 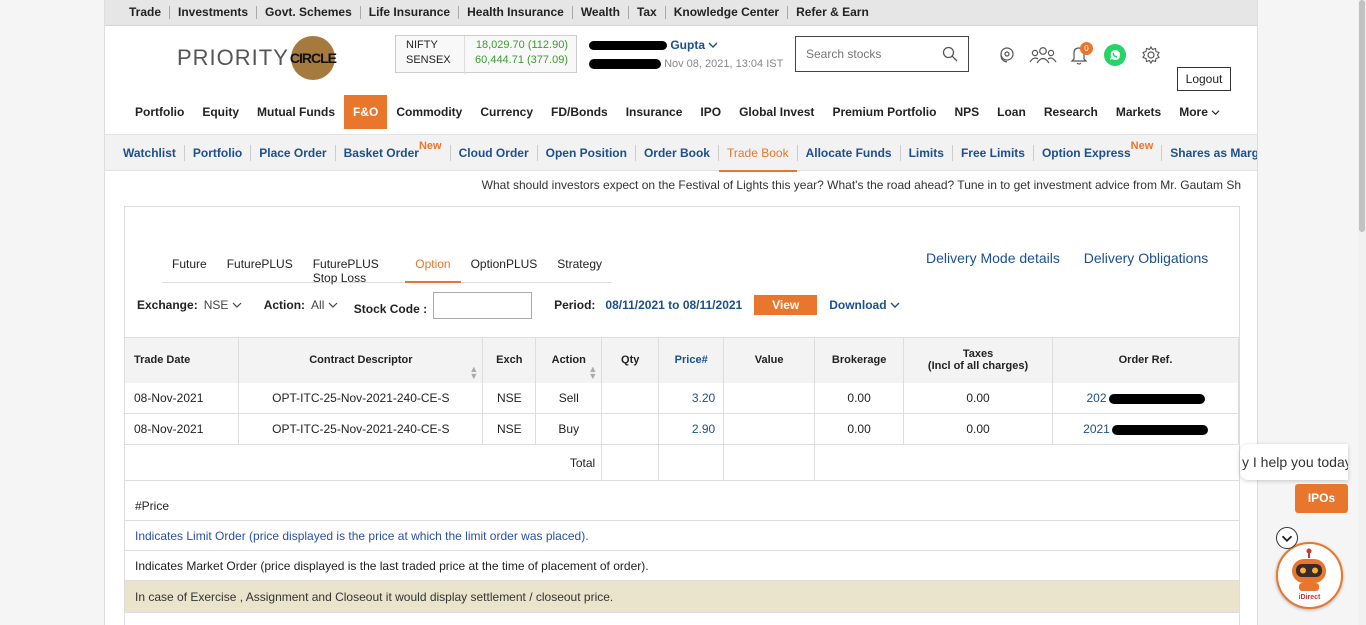 I want to click on delivery-obligations-link: Delivery Obligations, so click(x=1146, y=258).